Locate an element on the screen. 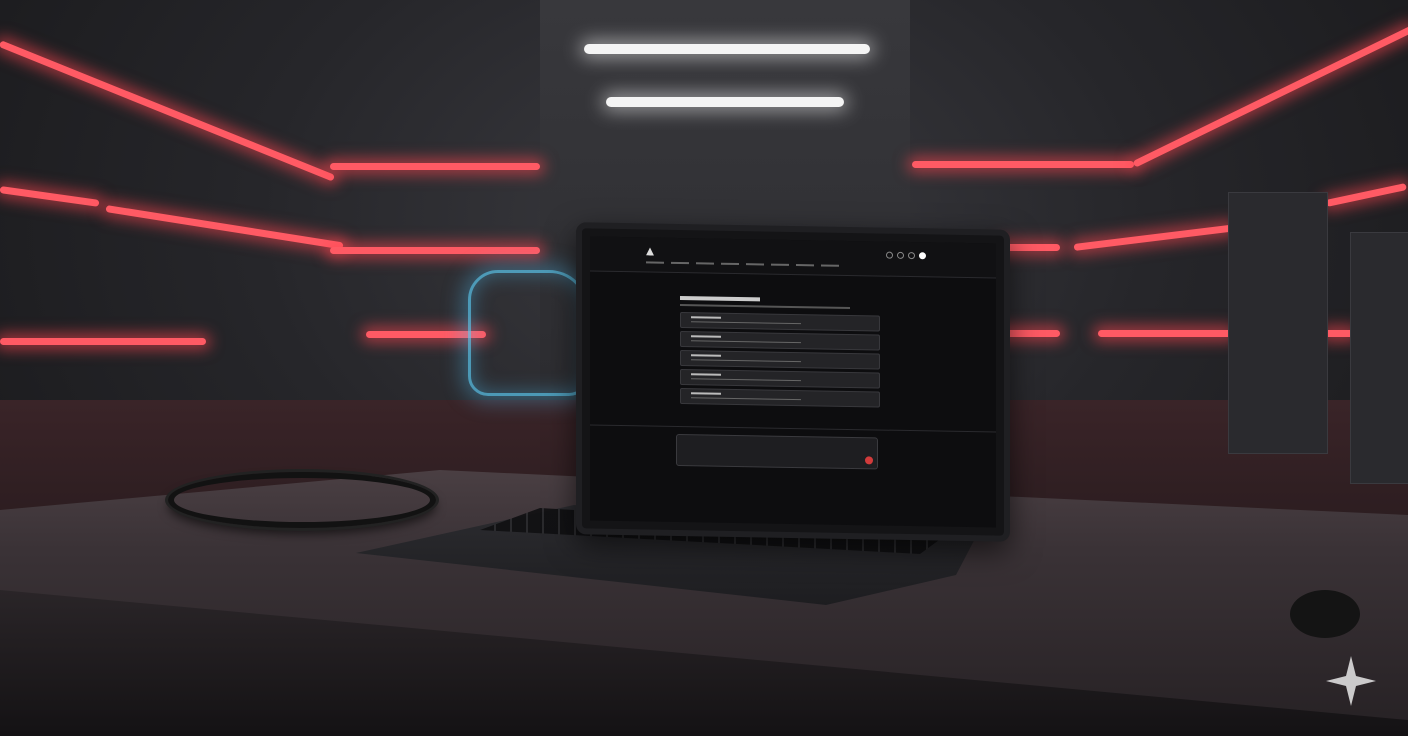 This screenshot has height=736, width=1408. send-icon is located at coordinates (869, 460).